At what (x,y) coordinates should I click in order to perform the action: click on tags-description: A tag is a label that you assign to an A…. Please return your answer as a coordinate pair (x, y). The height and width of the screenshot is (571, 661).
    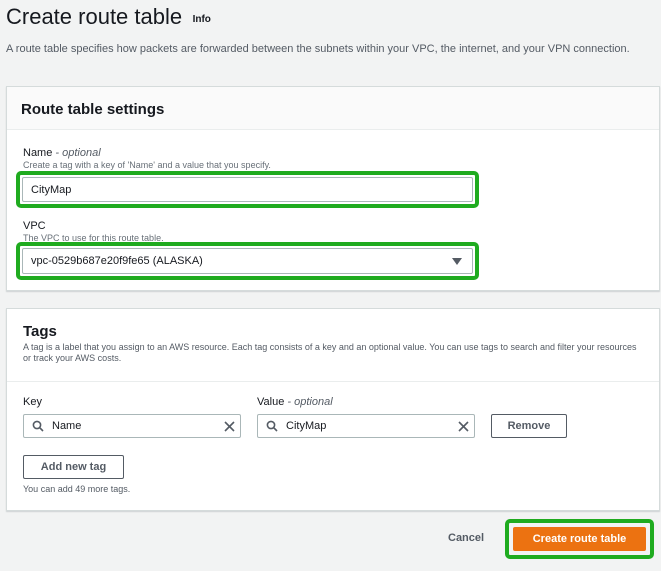
    Looking at the image, I should click on (330, 352).